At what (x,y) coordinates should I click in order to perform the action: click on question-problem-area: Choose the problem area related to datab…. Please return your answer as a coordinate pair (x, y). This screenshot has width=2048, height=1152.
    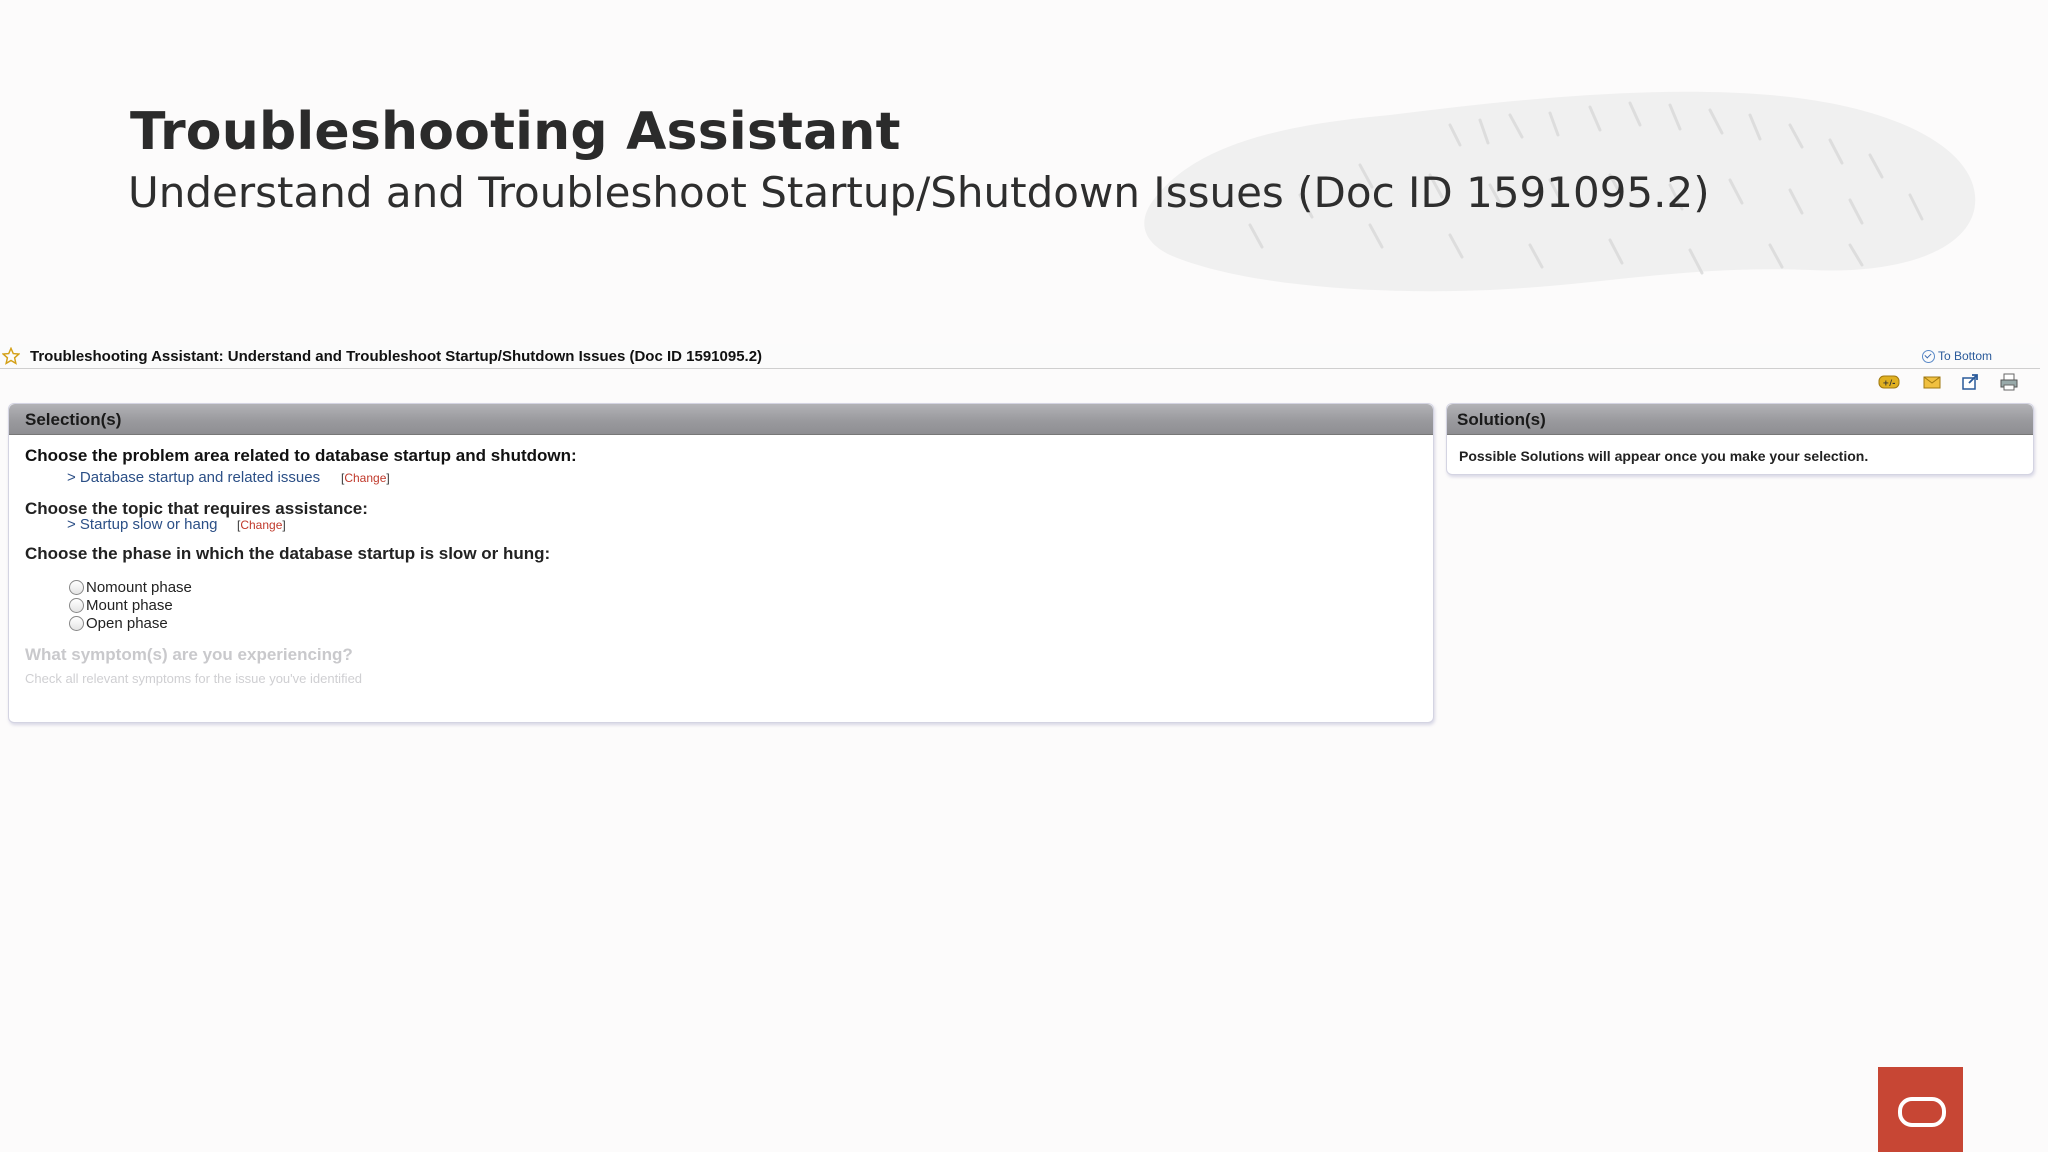
    Looking at the image, I should click on (301, 455).